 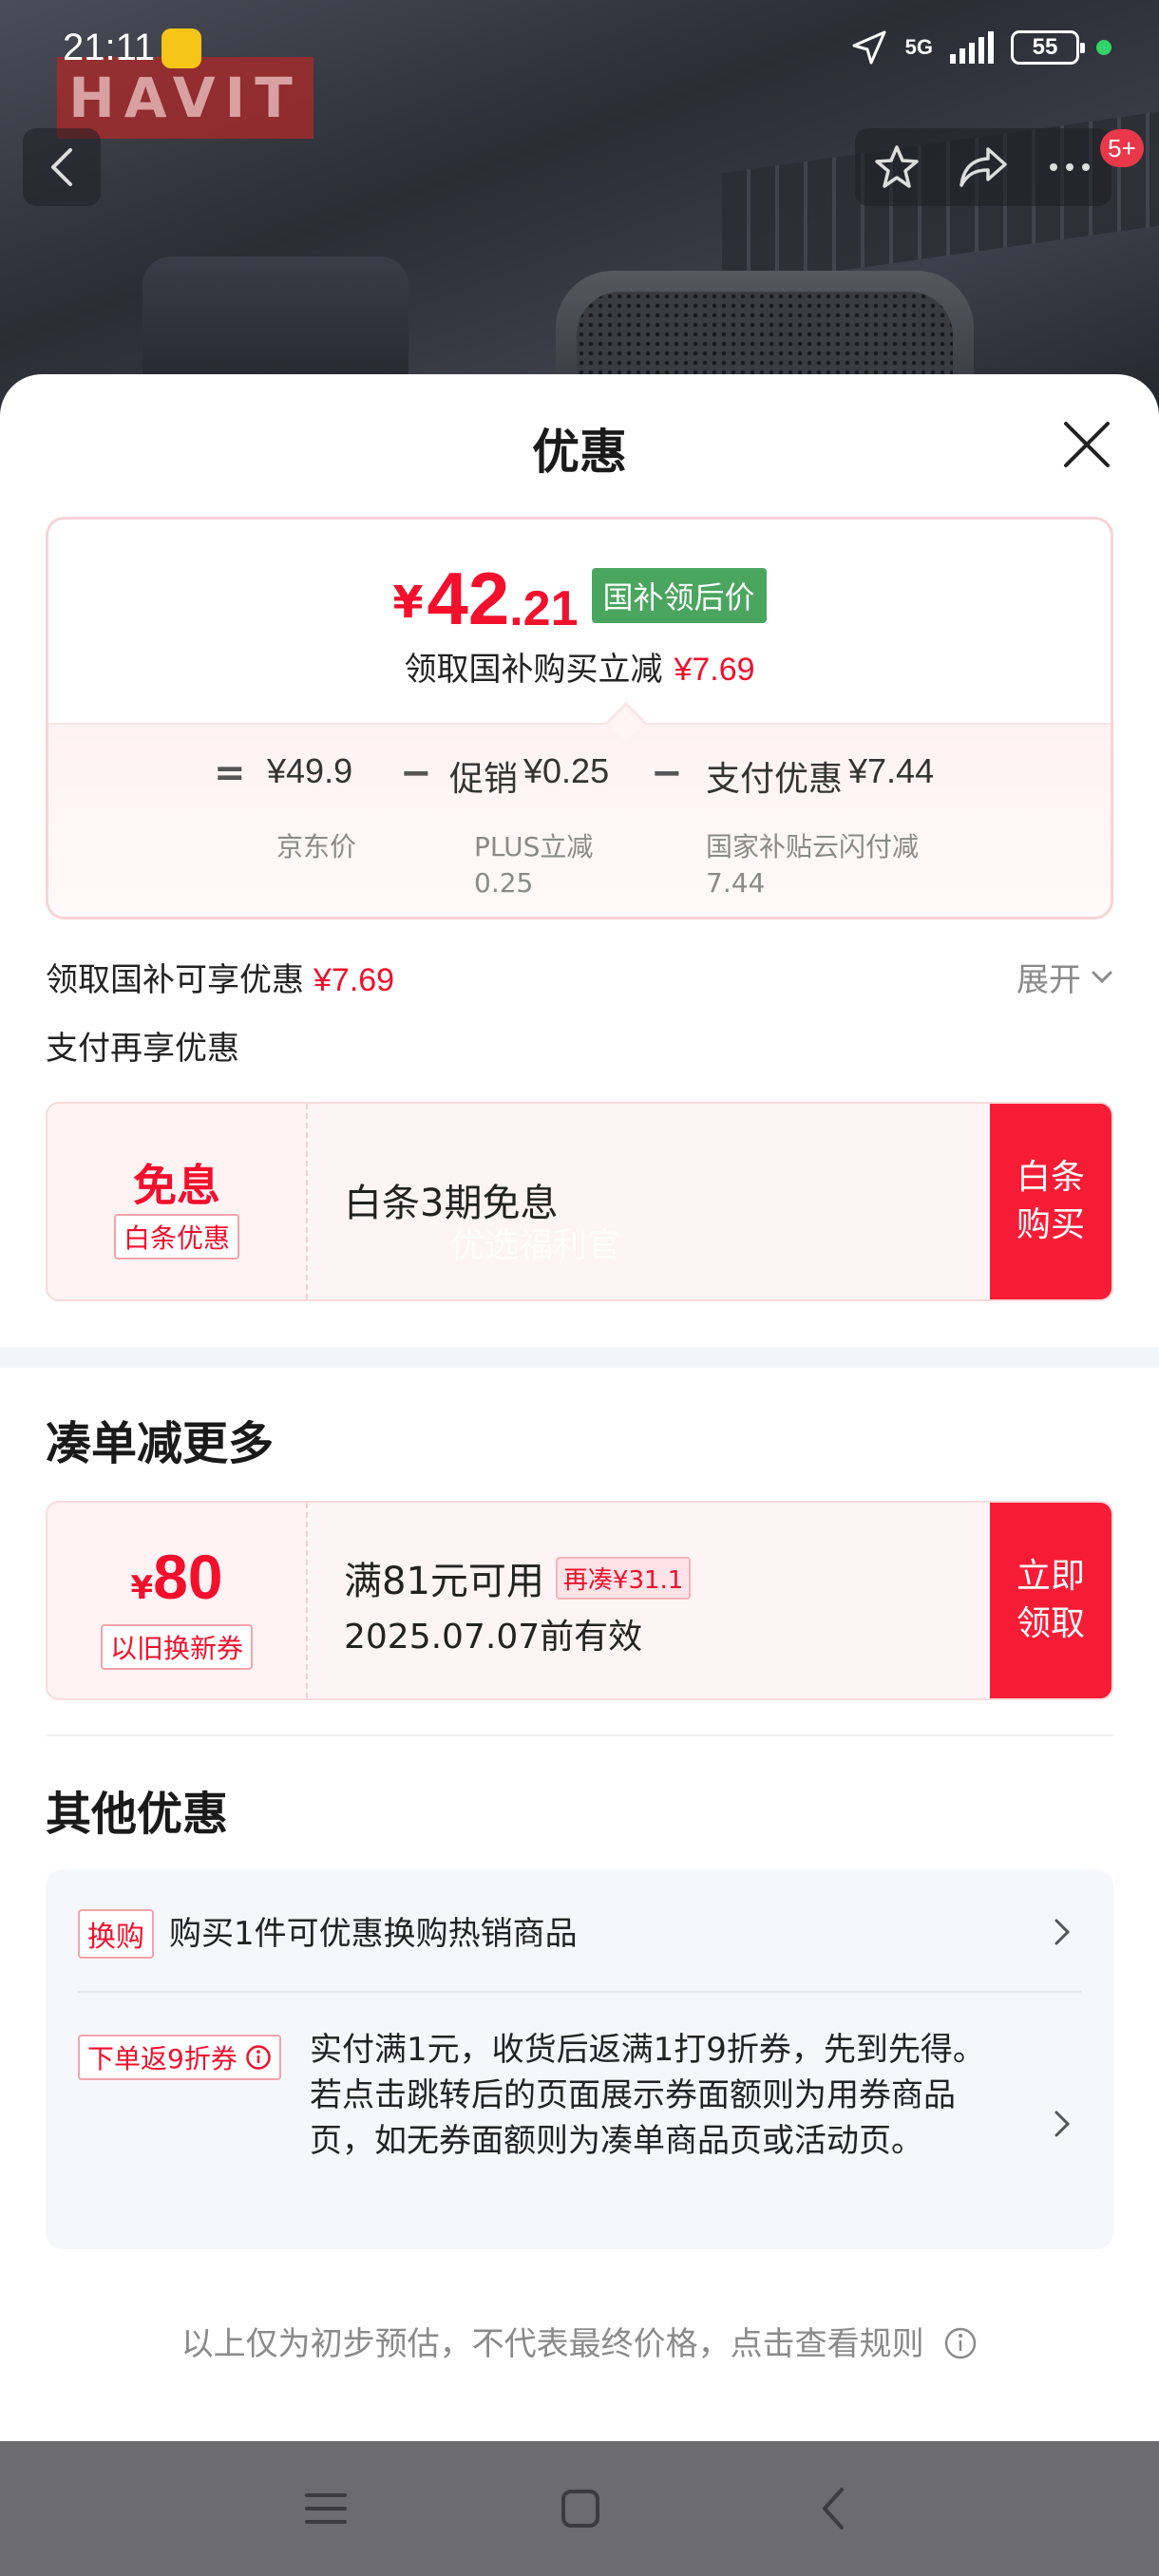 What do you see at coordinates (1087, 444) in the screenshot?
I see `close-icon` at bounding box center [1087, 444].